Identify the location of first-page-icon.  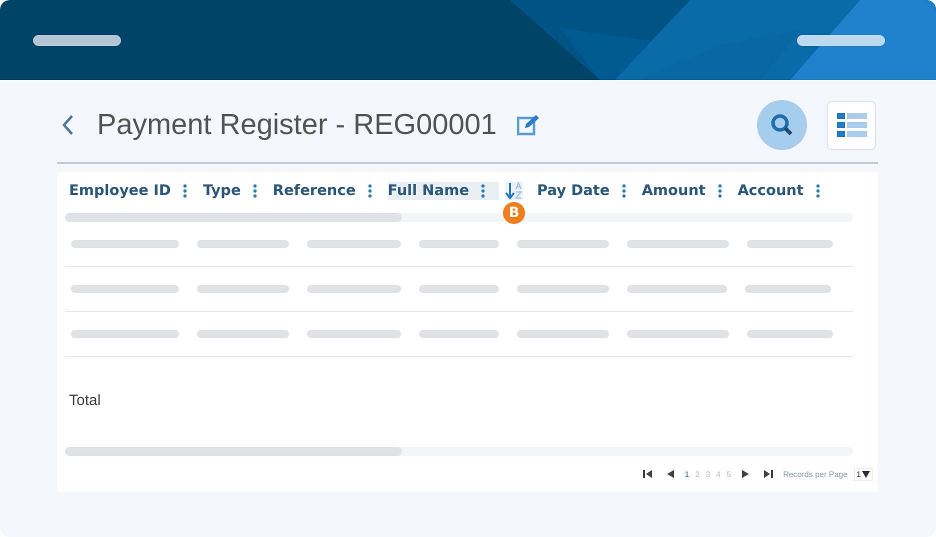
(647, 474).